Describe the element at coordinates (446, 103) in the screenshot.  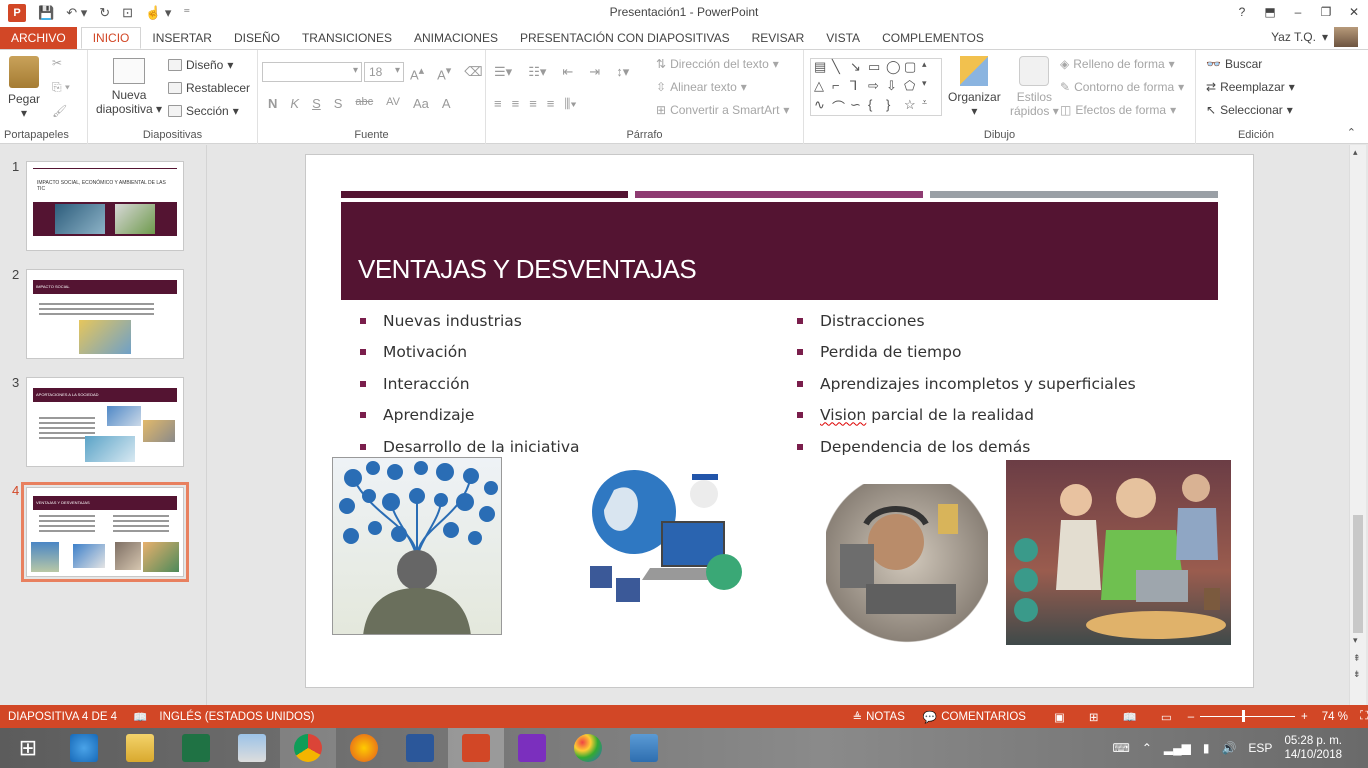
I see `font-color-button: A` at that location.